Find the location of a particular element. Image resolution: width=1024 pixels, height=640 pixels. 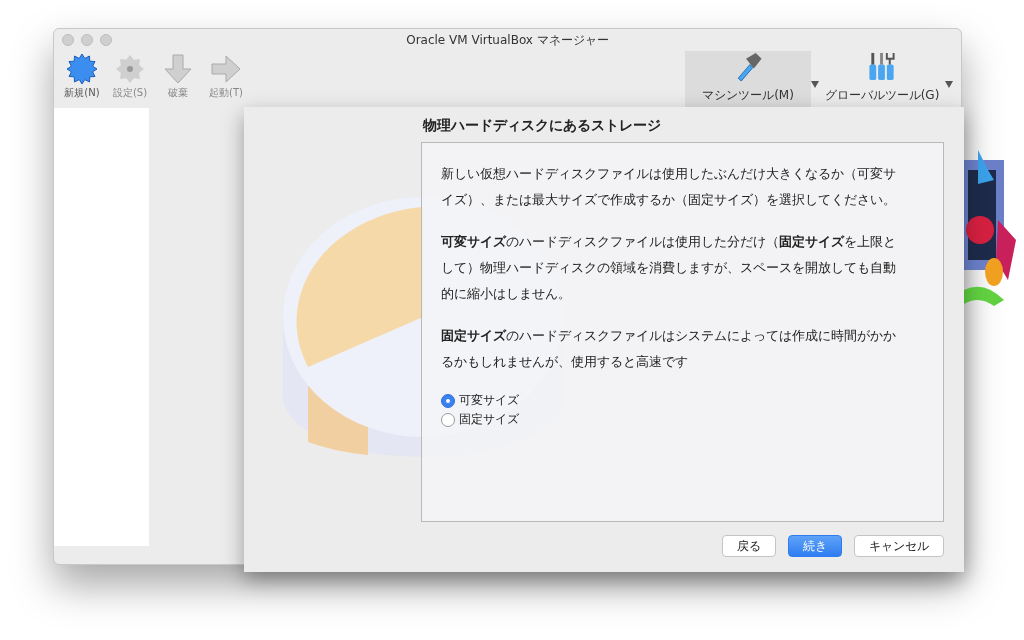

dialog-button: 戻る is located at coordinates (749, 546).